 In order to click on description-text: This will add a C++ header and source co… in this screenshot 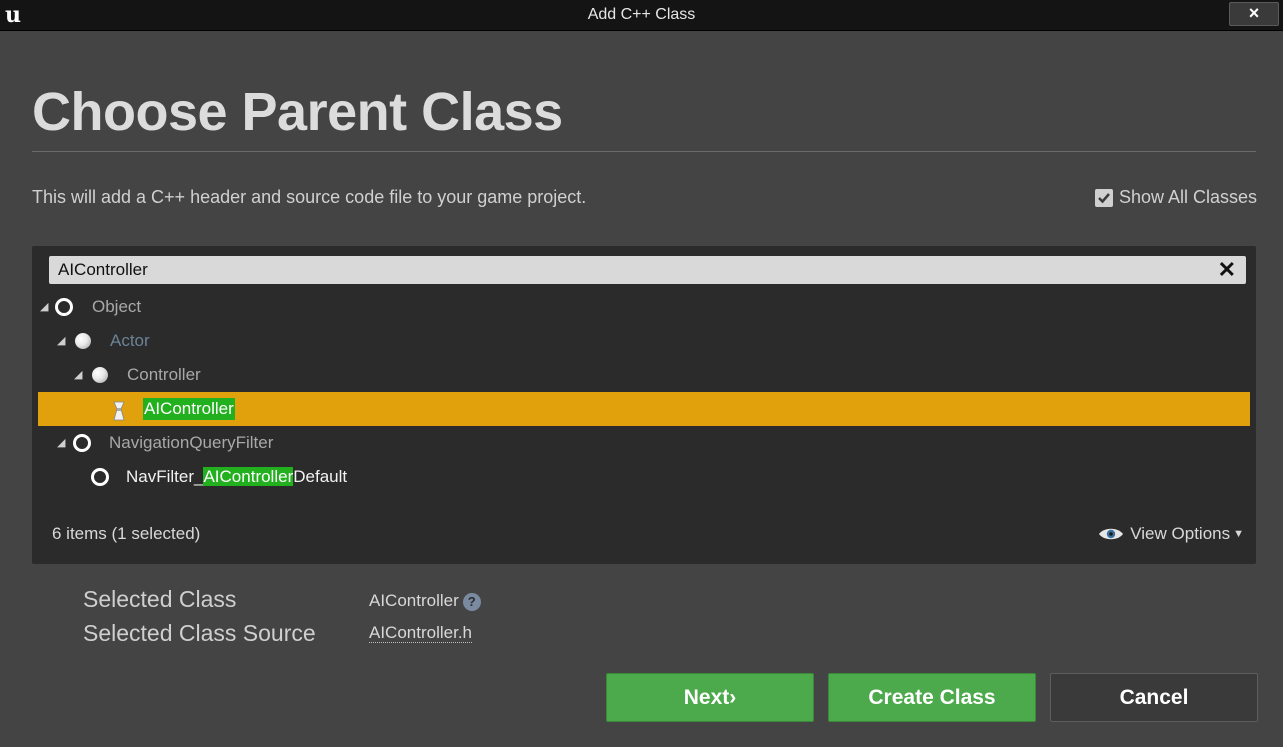, I will do `click(309, 197)`.